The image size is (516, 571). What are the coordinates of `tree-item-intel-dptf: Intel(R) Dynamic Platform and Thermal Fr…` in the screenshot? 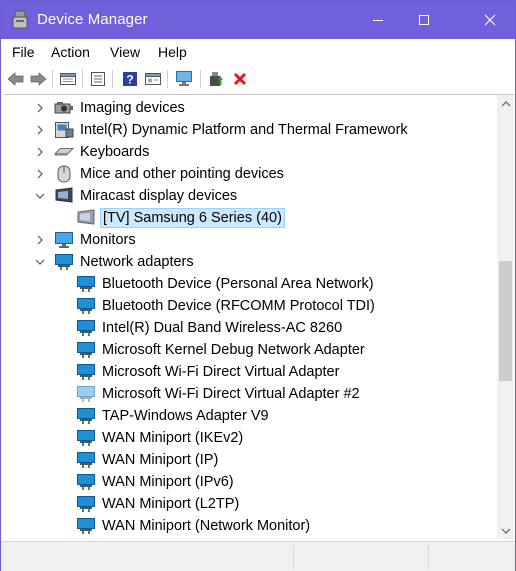 It's located at (221, 130).